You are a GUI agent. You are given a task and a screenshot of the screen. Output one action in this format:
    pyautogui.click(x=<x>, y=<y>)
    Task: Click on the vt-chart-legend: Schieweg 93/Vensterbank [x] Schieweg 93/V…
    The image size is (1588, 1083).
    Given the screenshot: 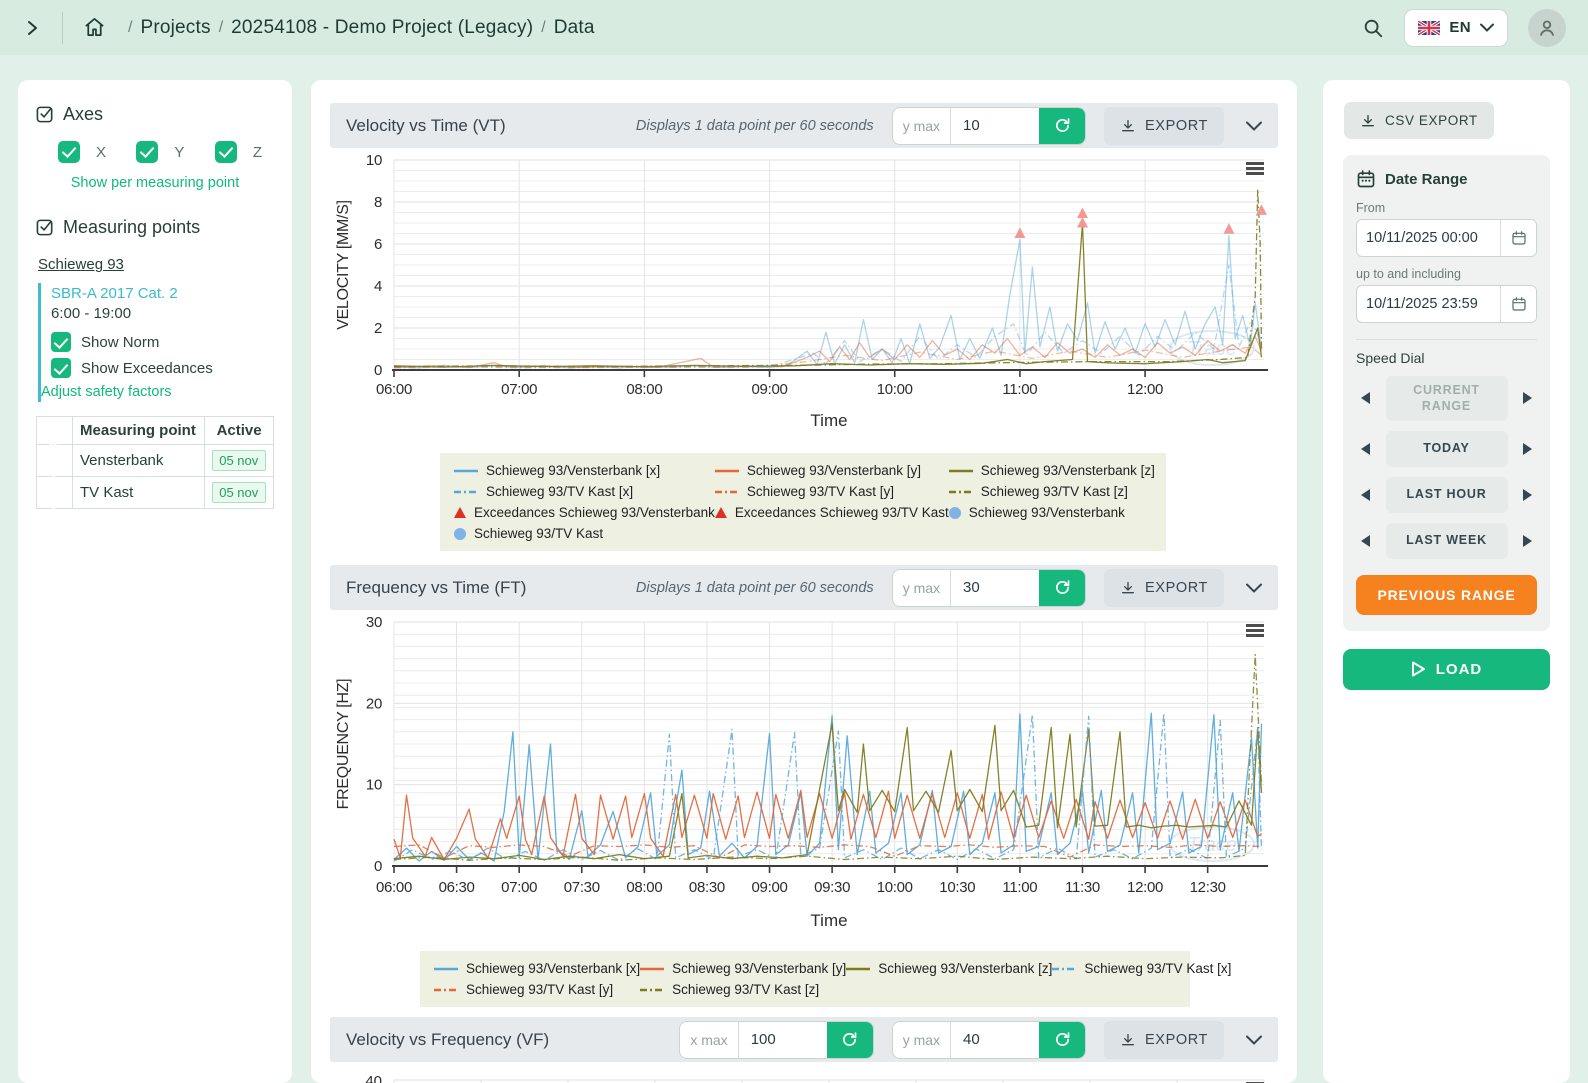 What is the action you would take?
    pyautogui.click(x=803, y=502)
    